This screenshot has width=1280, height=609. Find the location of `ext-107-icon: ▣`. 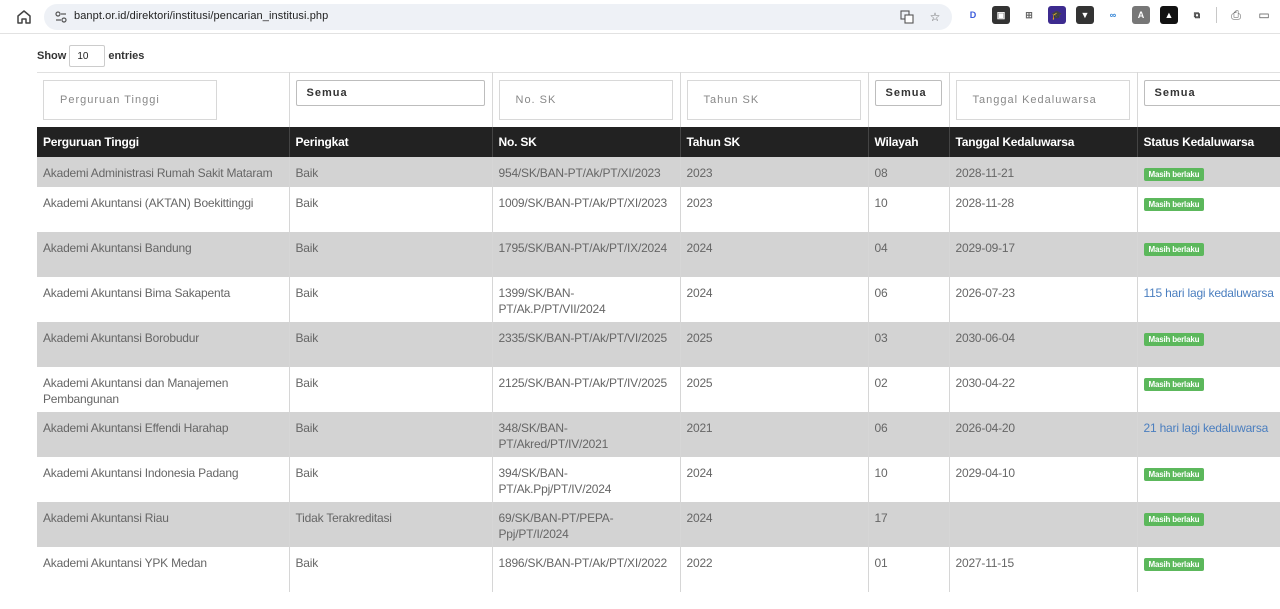

ext-107-icon: ▣ is located at coordinates (1001, 15).